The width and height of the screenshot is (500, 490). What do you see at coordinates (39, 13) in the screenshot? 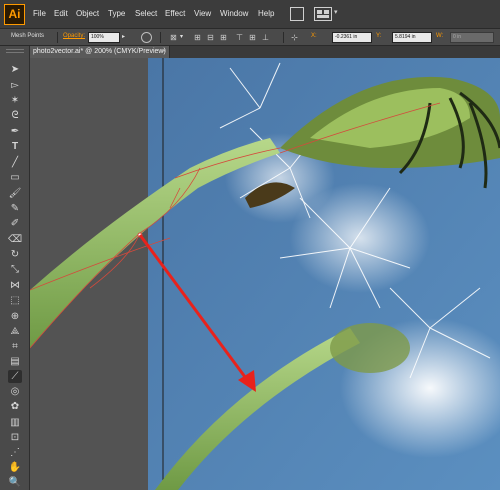
I see `menu-file: File` at bounding box center [39, 13].